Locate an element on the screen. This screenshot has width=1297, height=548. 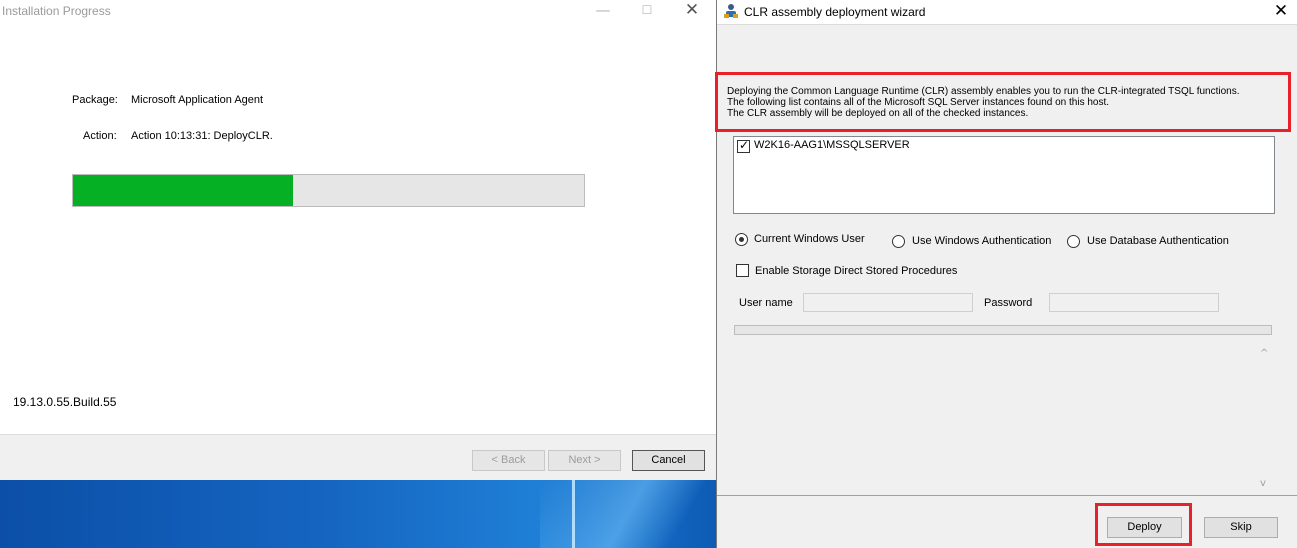
database-authentication-label: Use Database Authentication is located at coordinates (1158, 241).